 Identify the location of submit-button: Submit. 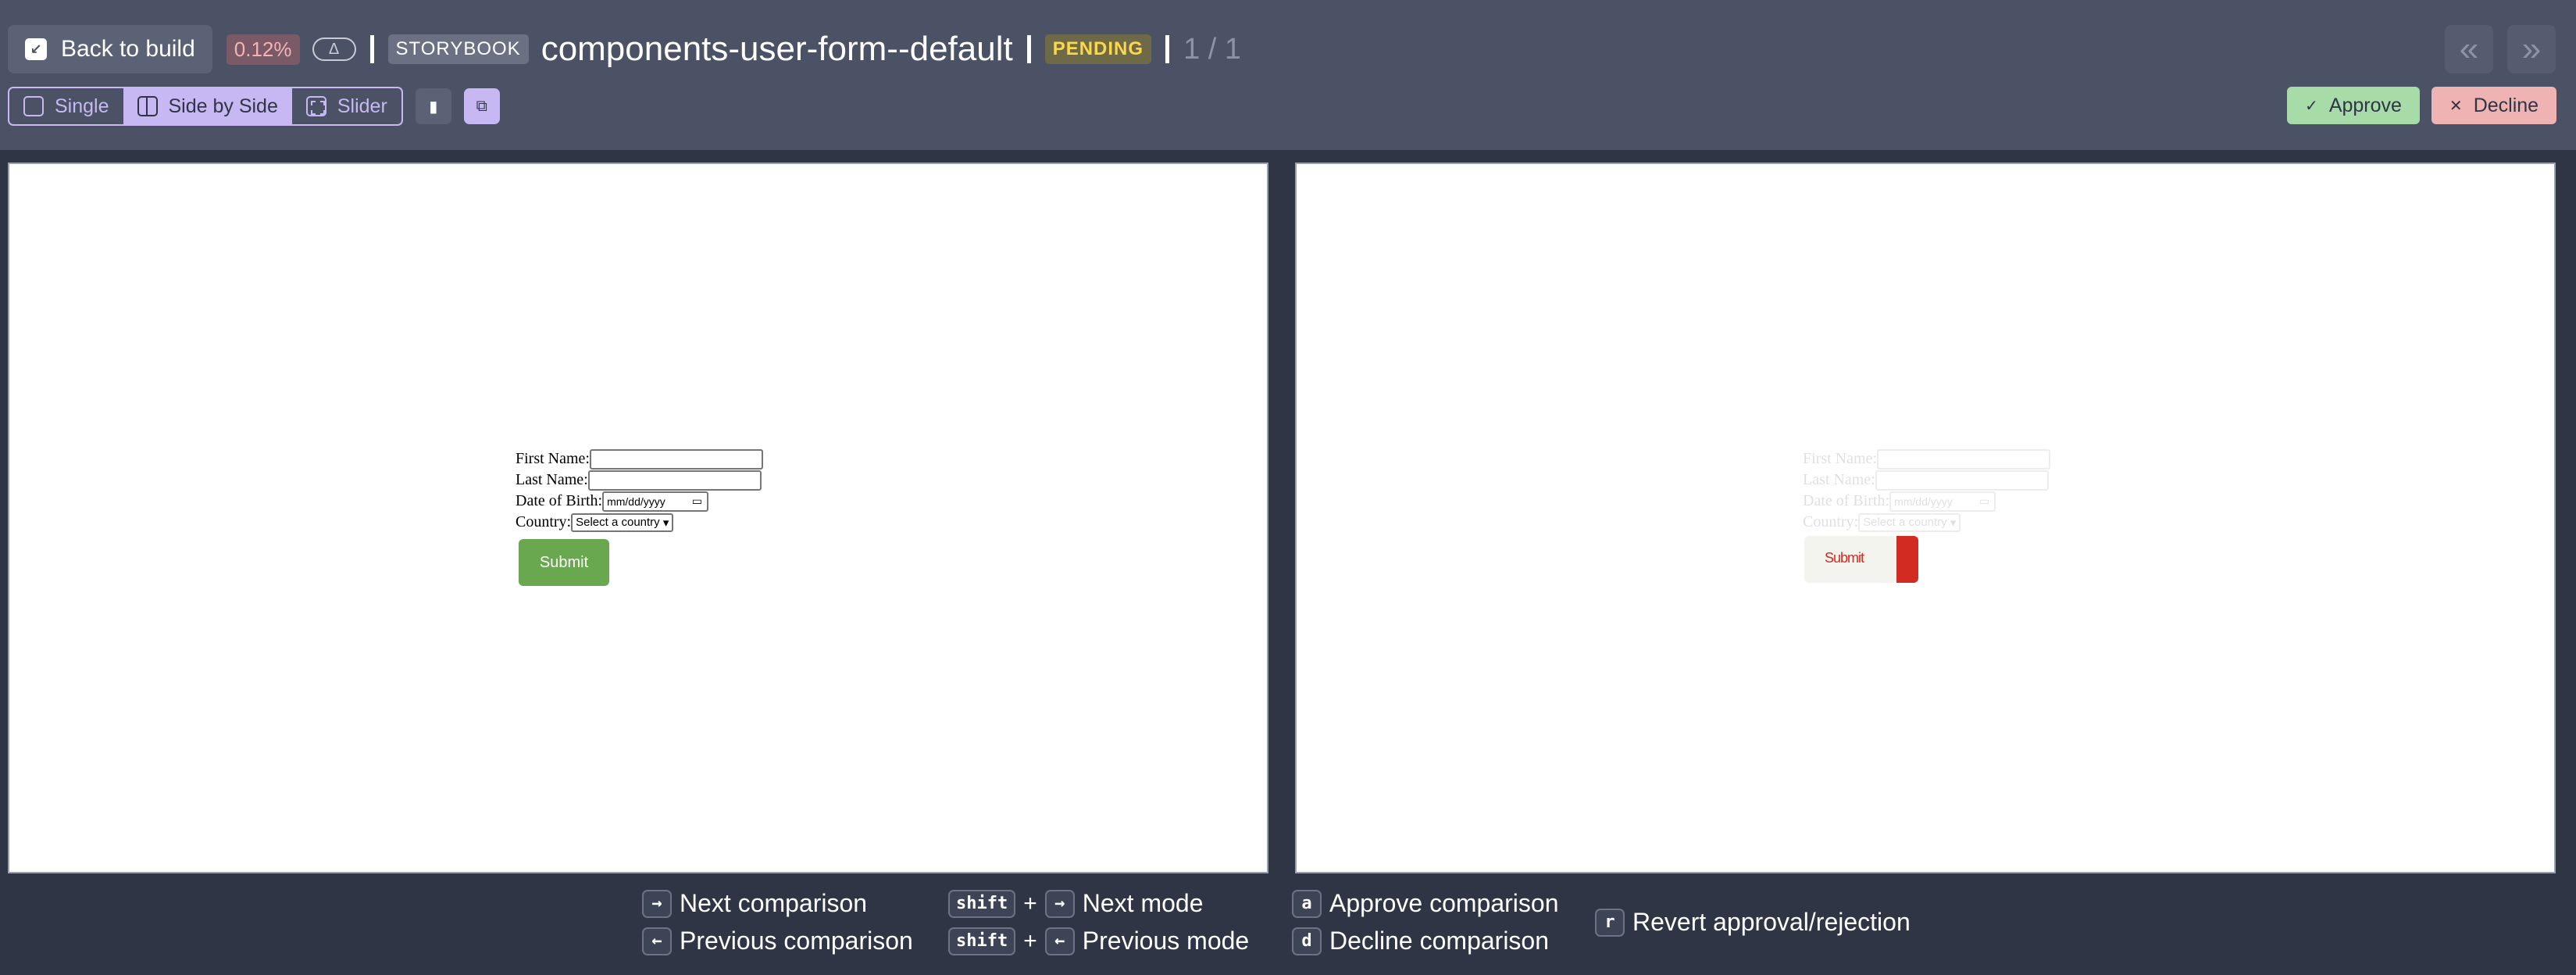
(564, 562).